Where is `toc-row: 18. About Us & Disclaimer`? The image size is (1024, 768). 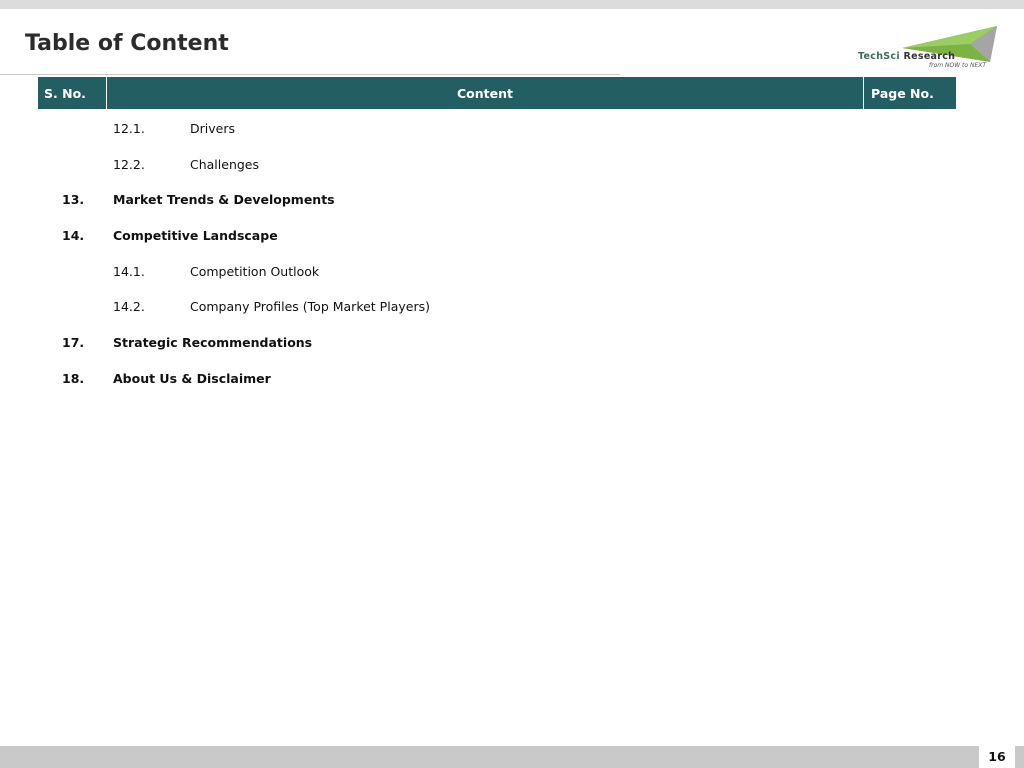
toc-row: 18. About Us & Disclaimer is located at coordinates (512, 378).